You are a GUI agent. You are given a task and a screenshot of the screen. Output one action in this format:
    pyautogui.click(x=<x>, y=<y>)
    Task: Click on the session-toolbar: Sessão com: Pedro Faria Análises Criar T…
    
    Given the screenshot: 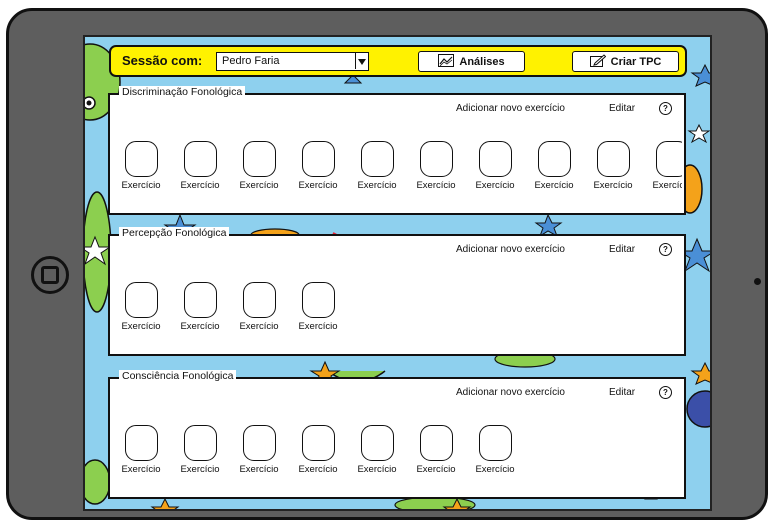 What is the action you would take?
    pyautogui.click(x=398, y=61)
    